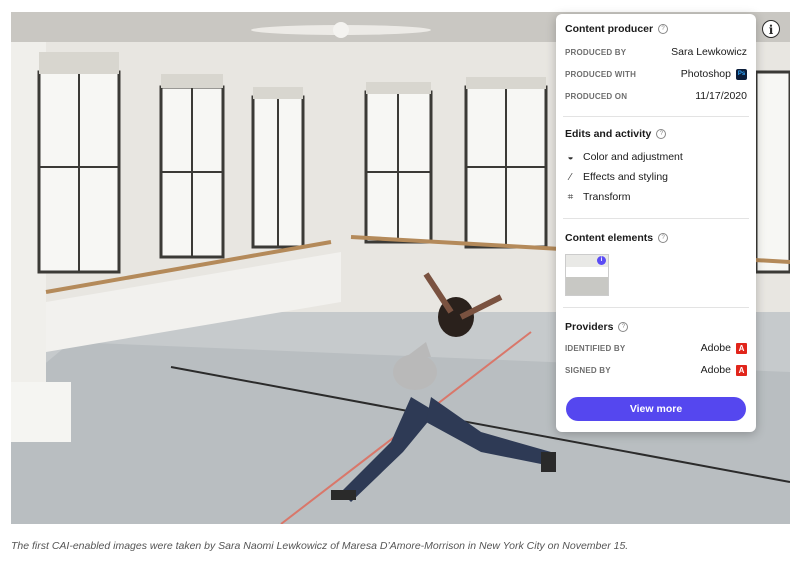 The width and height of the screenshot is (800, 566). I want to click on info-icon: i, so click(771, 29).